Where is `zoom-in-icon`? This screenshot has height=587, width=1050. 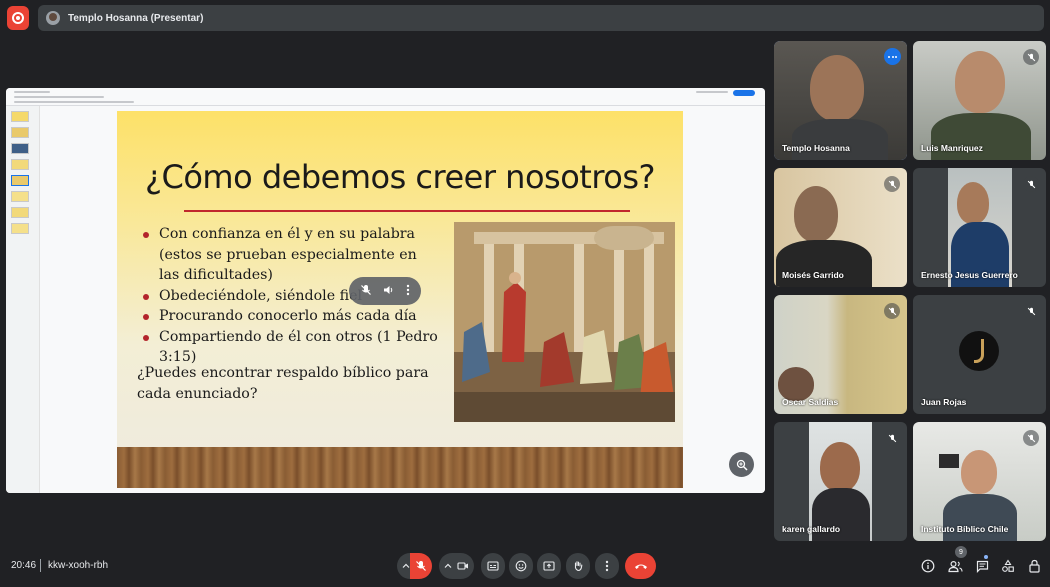
zoom-in-icon is located at coordinates (742, 465).